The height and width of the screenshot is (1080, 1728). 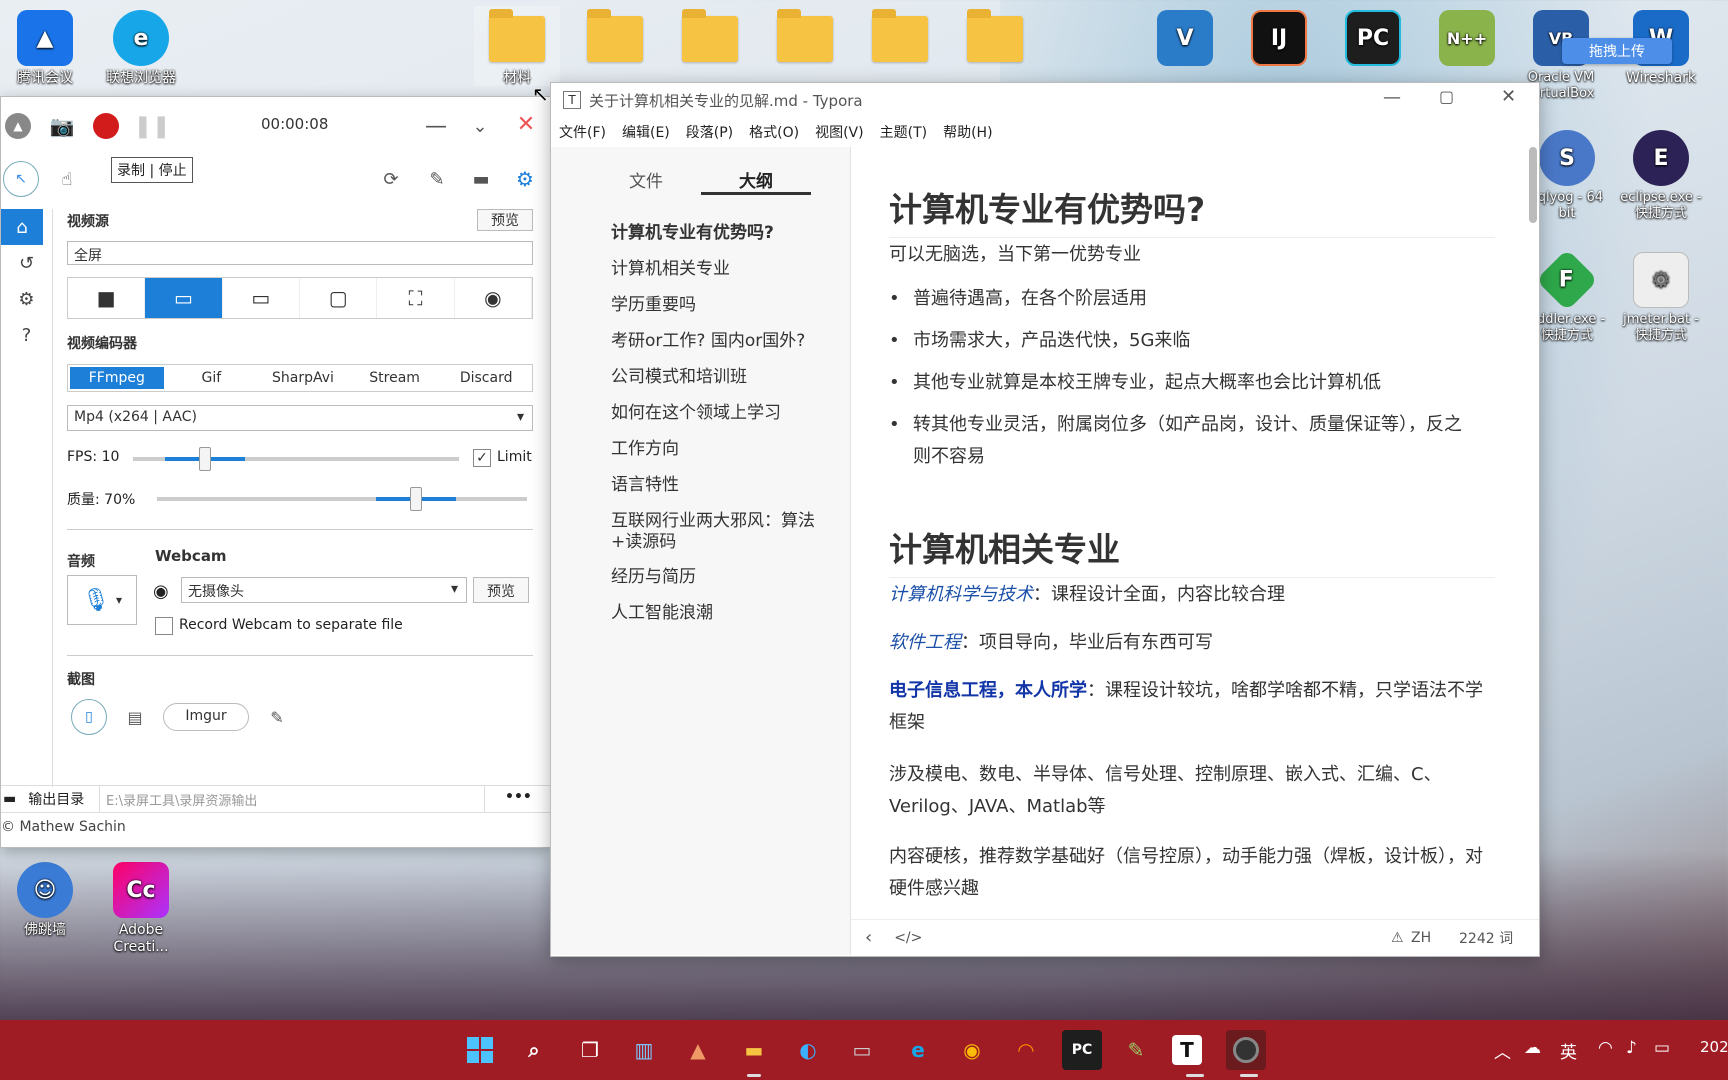 What do you see at coordinates (721, 233) in the screenshot?
I see `outline-item: 计算机专业有优势吗?` at bounding box center [721, 233].